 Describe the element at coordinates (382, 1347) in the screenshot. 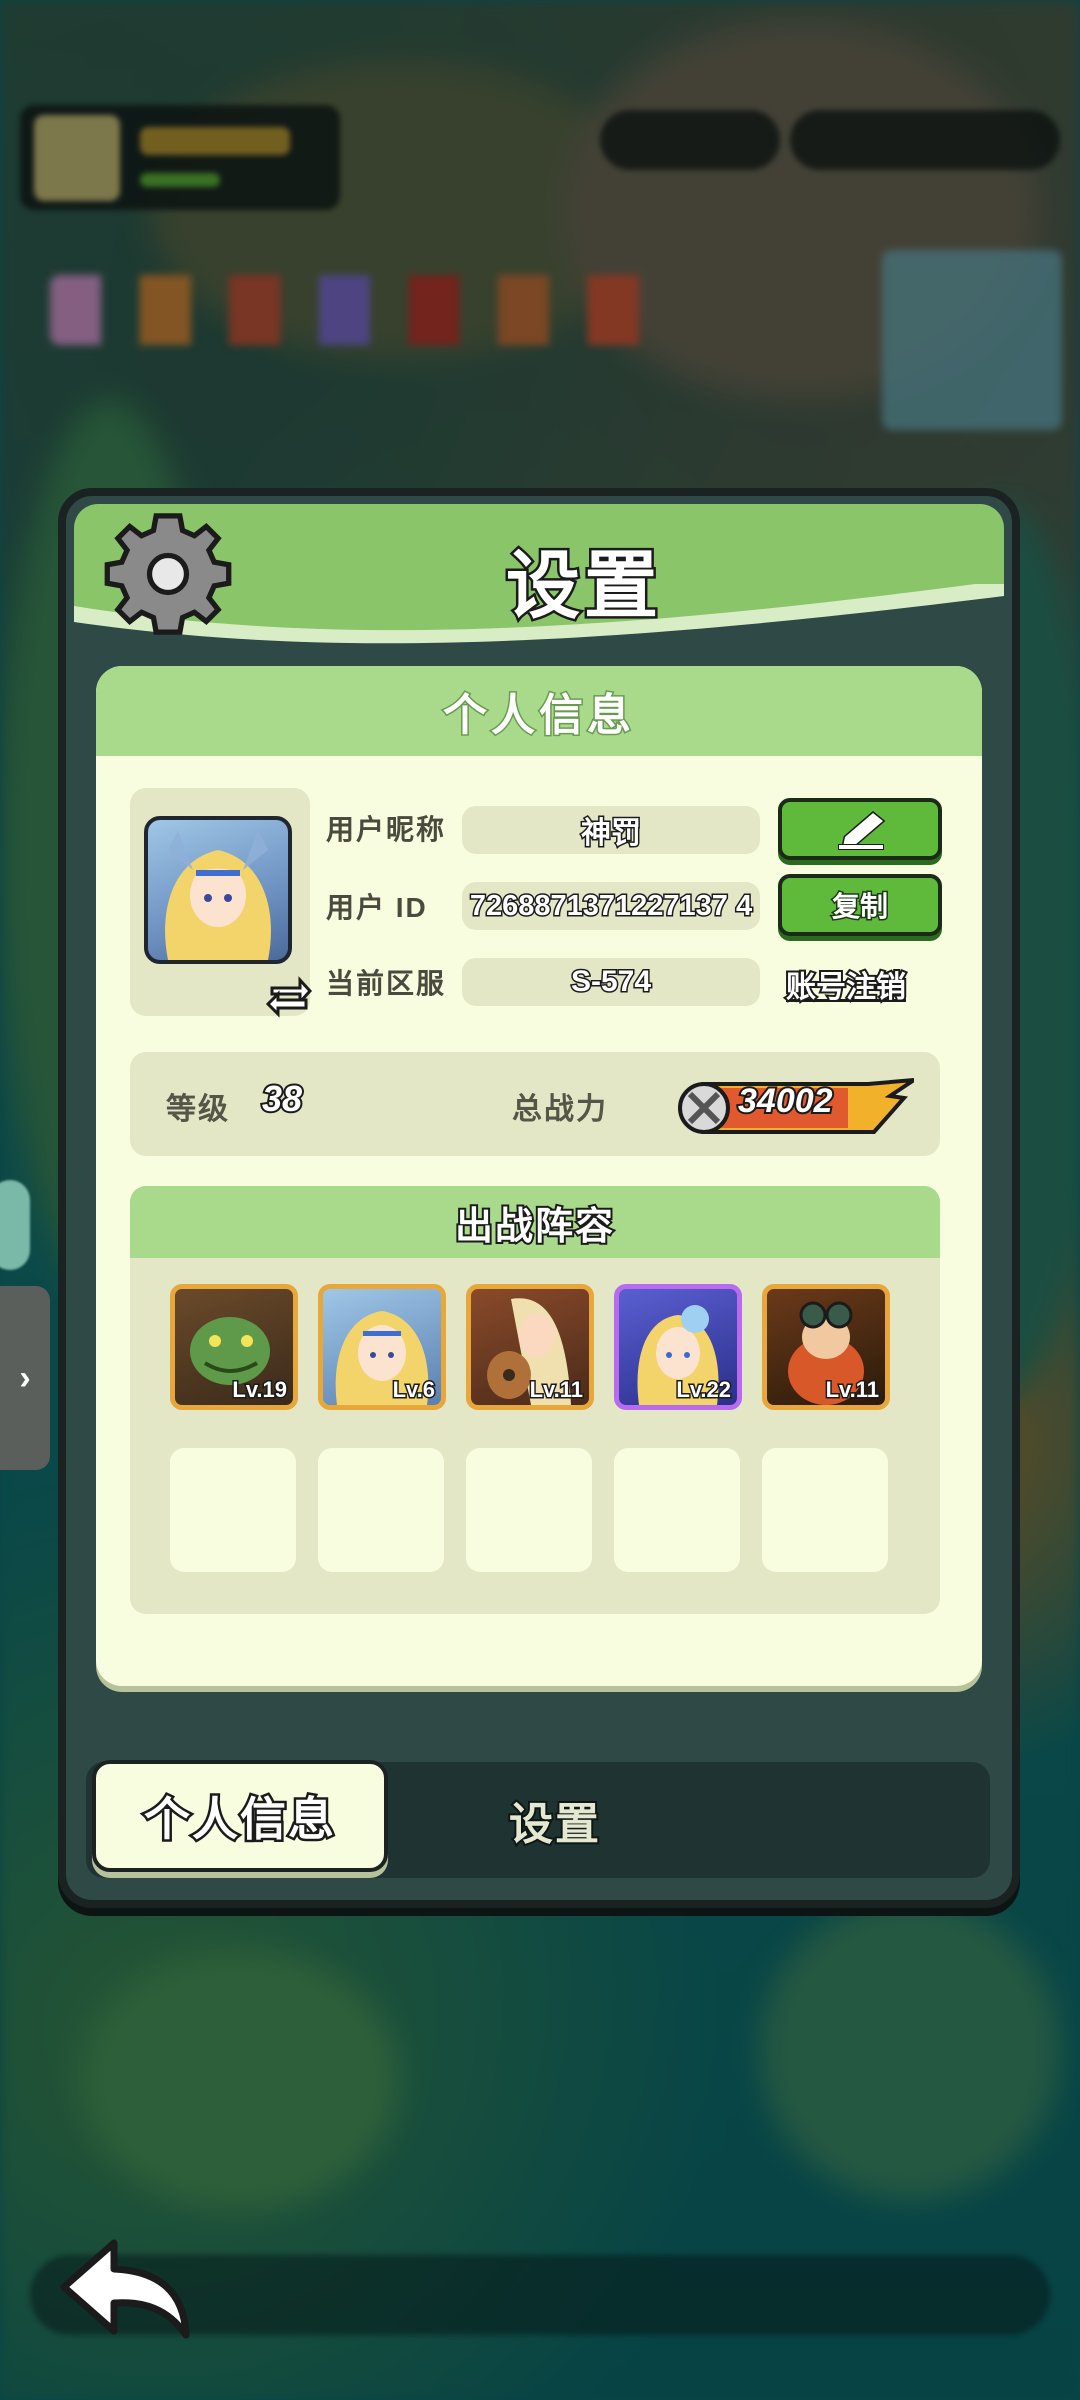

I see `lineup-hero-2: Lv.6` at that location.